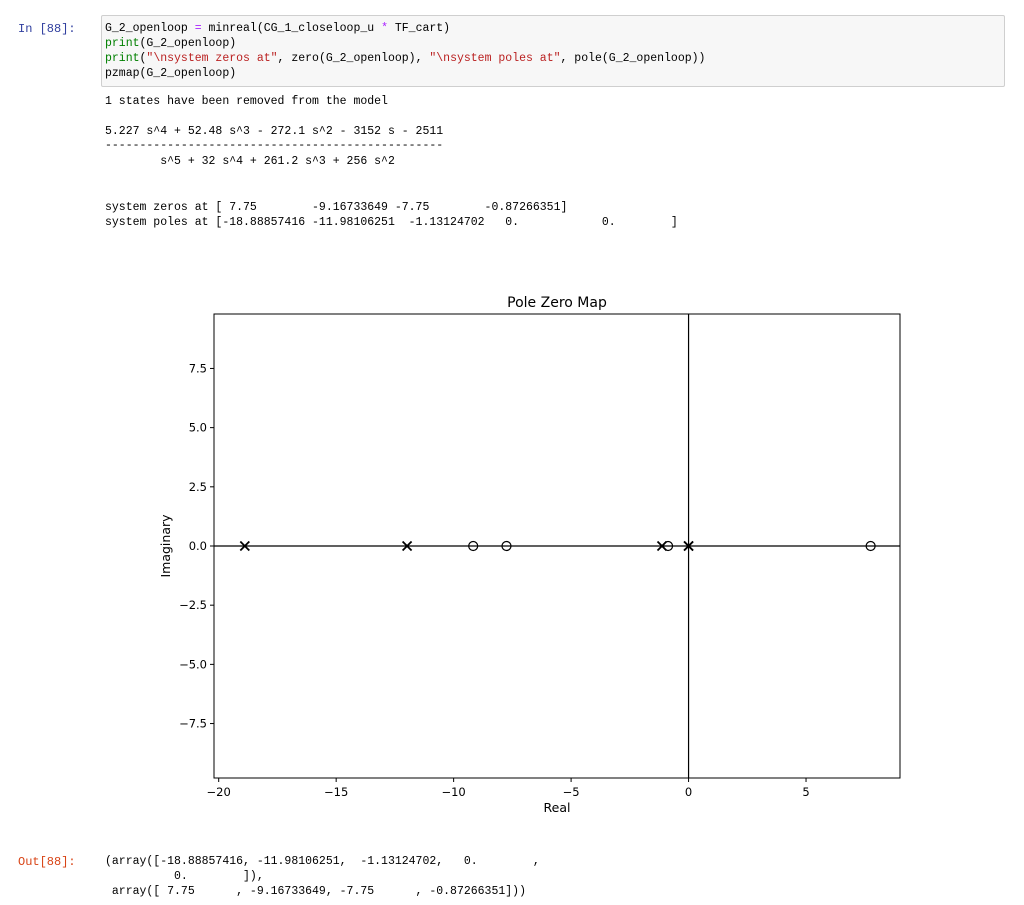 The height and width of the screenshot is (905, 1024). What do you see at coordinates (688, 792) in the screenshot?
I see `x-tick-label: 0` at bounding box center [688, 792].